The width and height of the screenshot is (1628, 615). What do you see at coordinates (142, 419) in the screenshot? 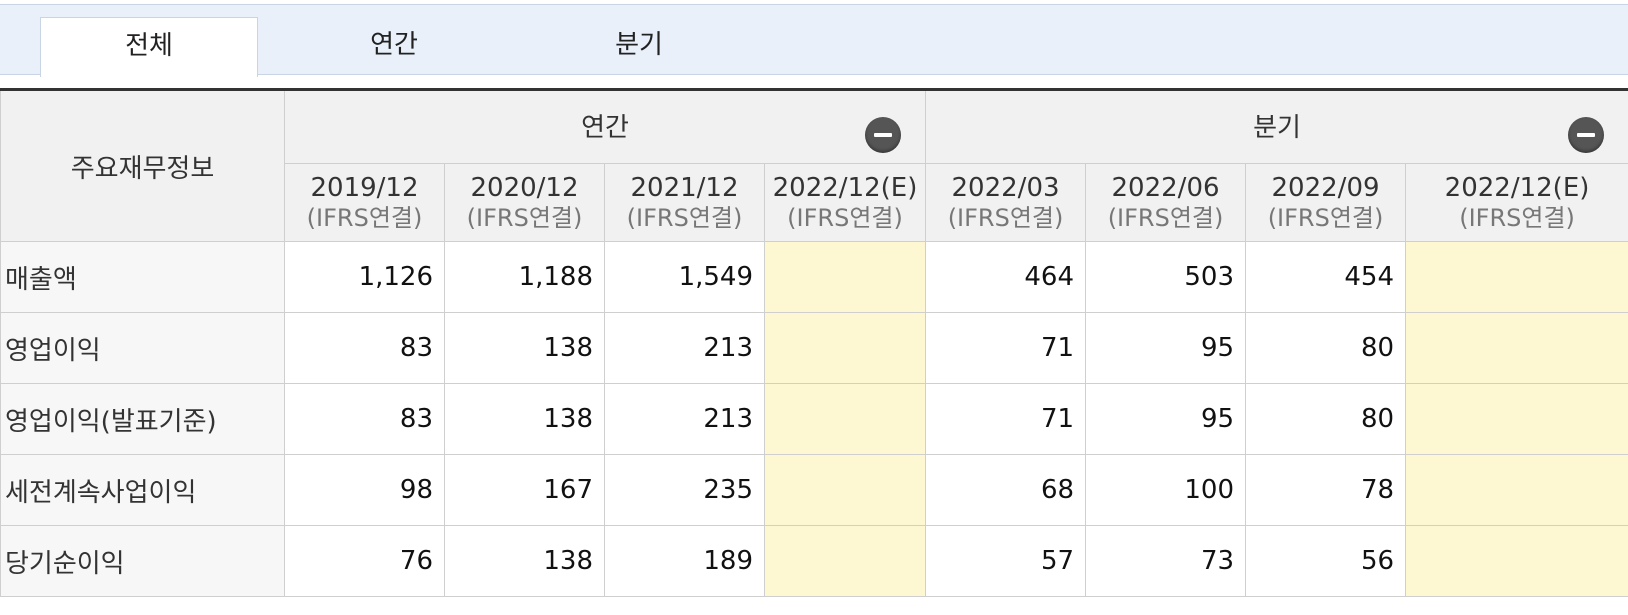
I see `row-label: 영업이익(발표기준)` at bounding box center [142, 419].